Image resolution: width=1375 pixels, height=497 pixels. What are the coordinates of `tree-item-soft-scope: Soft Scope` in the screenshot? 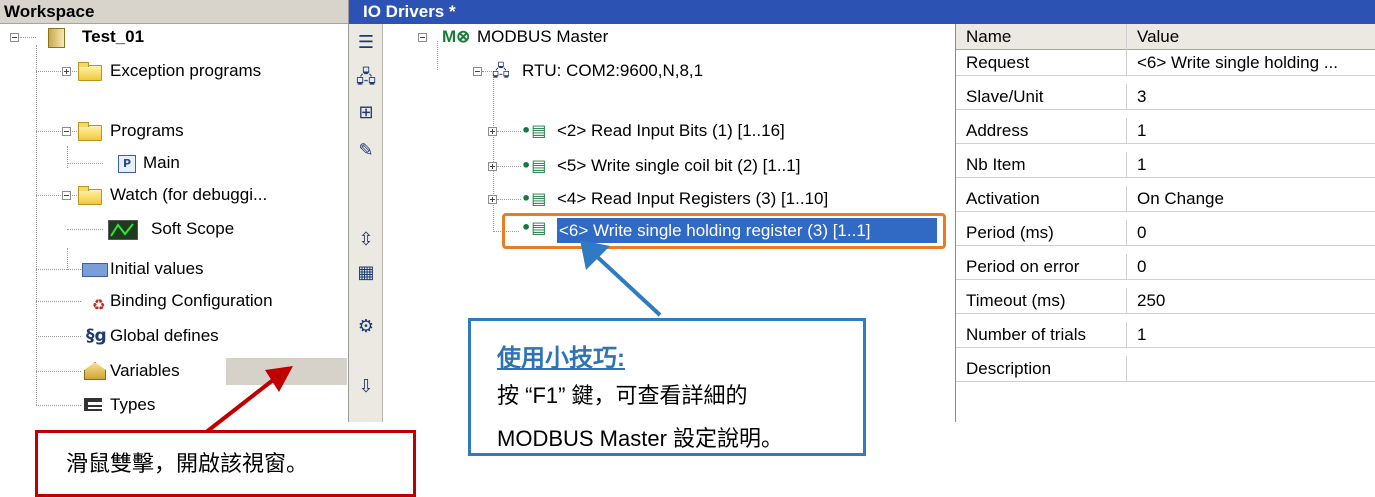 It's located at (174, 229).